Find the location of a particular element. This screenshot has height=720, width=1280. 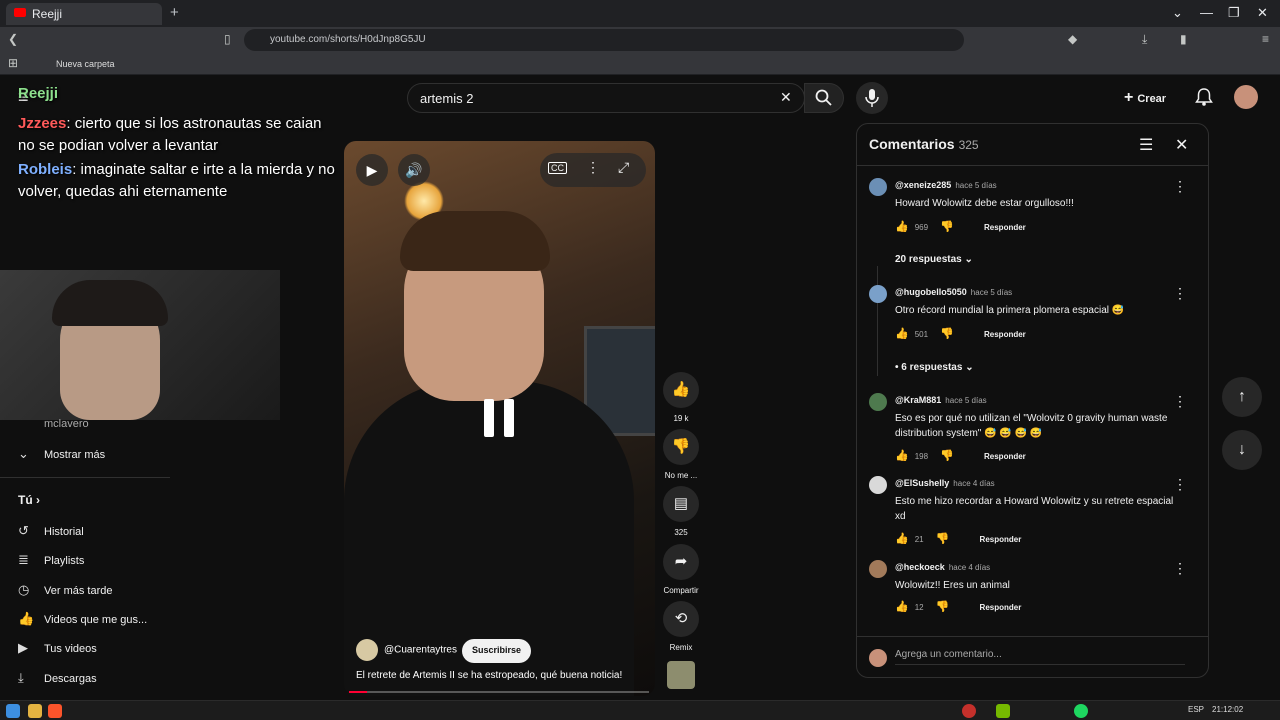

comment-author: @hugobello5050 hace 5 días is located at coordinates (953, 292).